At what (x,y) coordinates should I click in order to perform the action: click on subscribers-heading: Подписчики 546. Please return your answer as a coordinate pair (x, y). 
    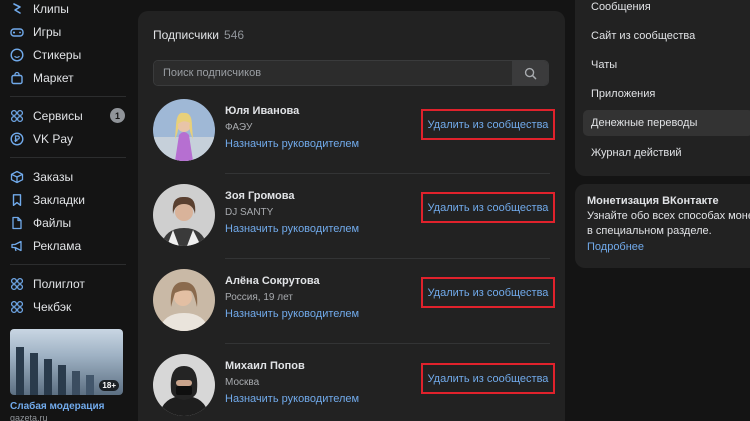
    Looking at the image, I should click on (198, 35).